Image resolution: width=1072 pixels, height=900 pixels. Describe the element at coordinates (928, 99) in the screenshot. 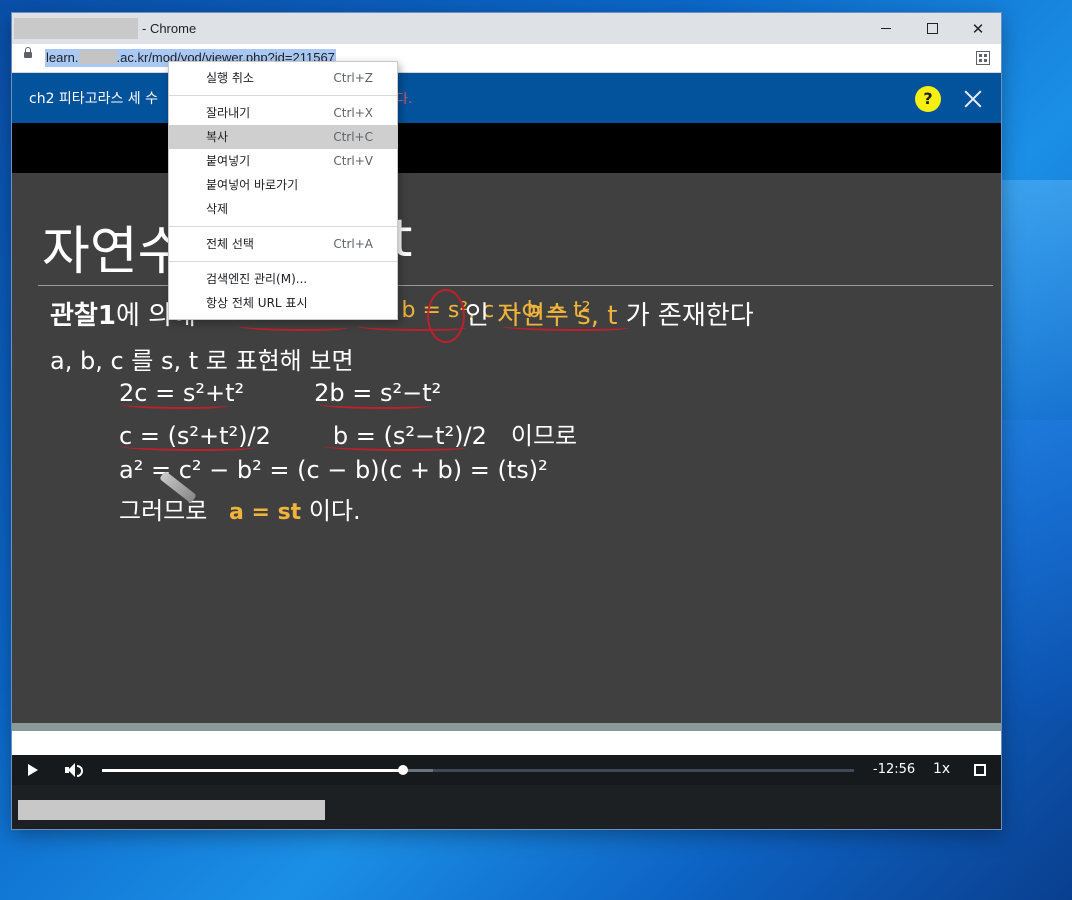

I see `help-button: ?` at that location.